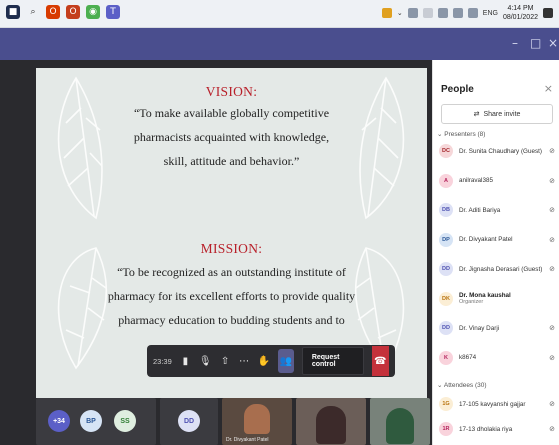  I want to click on chrome-icon: ◉, so click(93, 12).